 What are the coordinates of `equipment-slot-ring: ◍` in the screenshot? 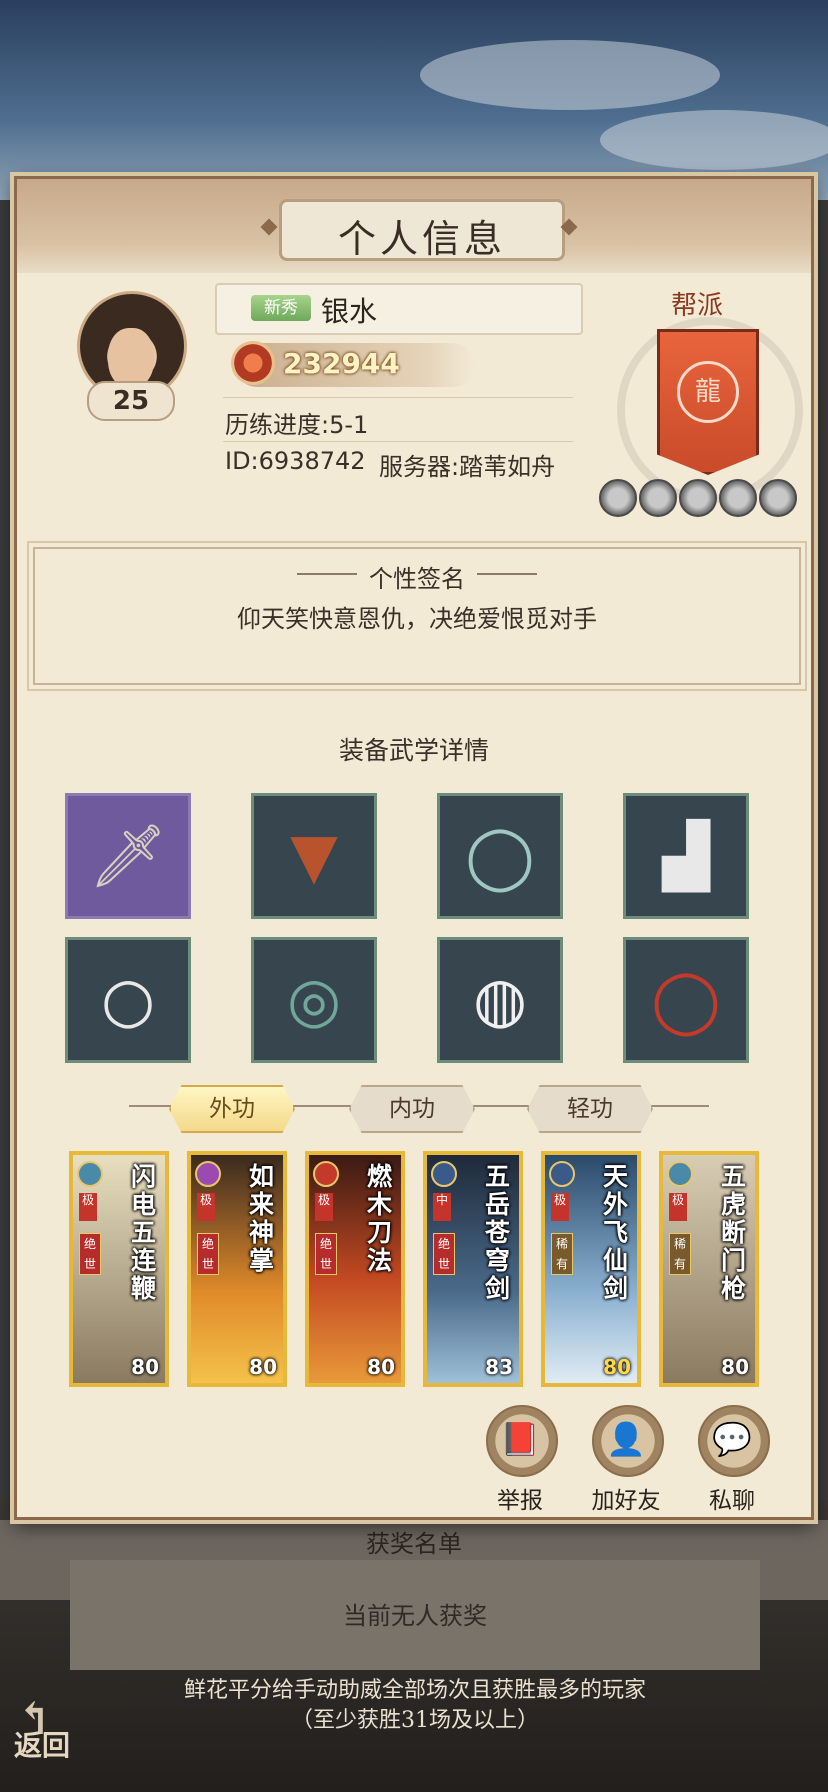 It's located at (500, 1000).